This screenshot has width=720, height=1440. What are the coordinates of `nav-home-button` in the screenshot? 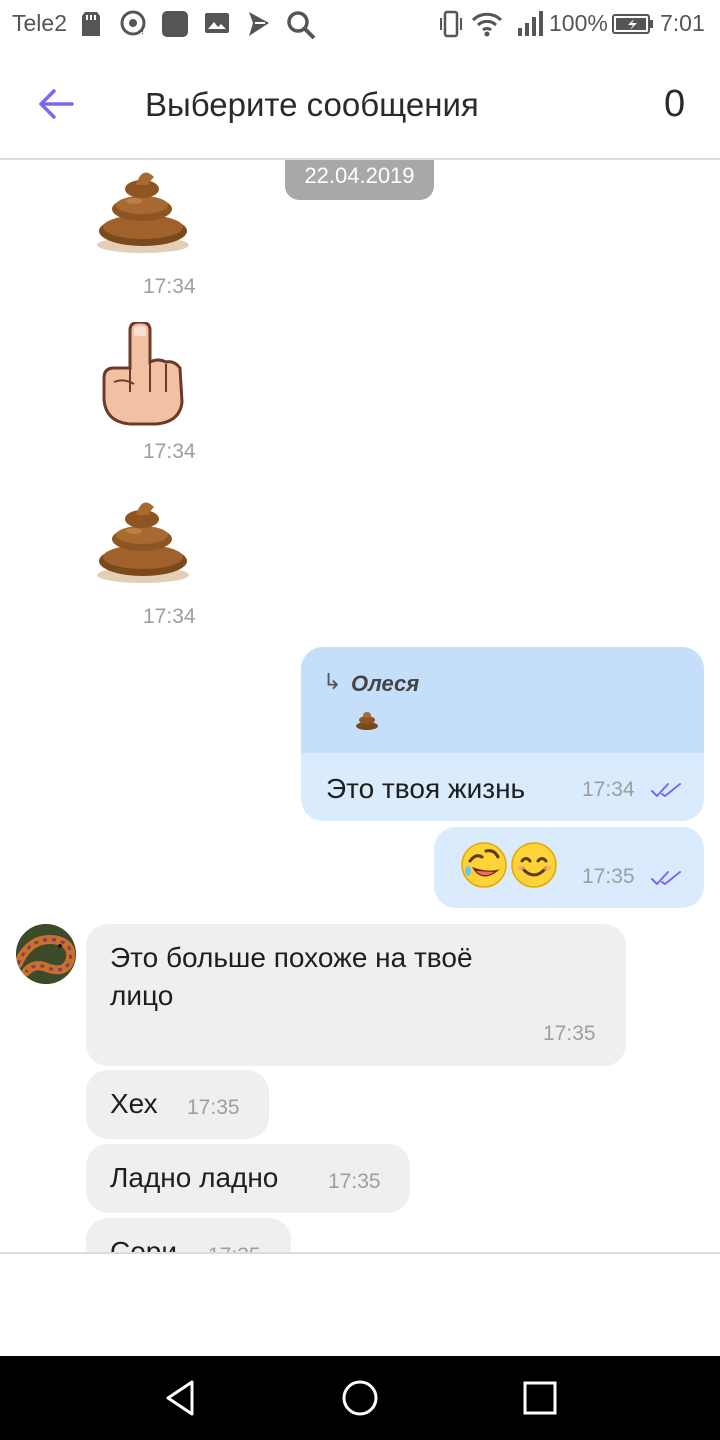 It's located at (360, 1398).